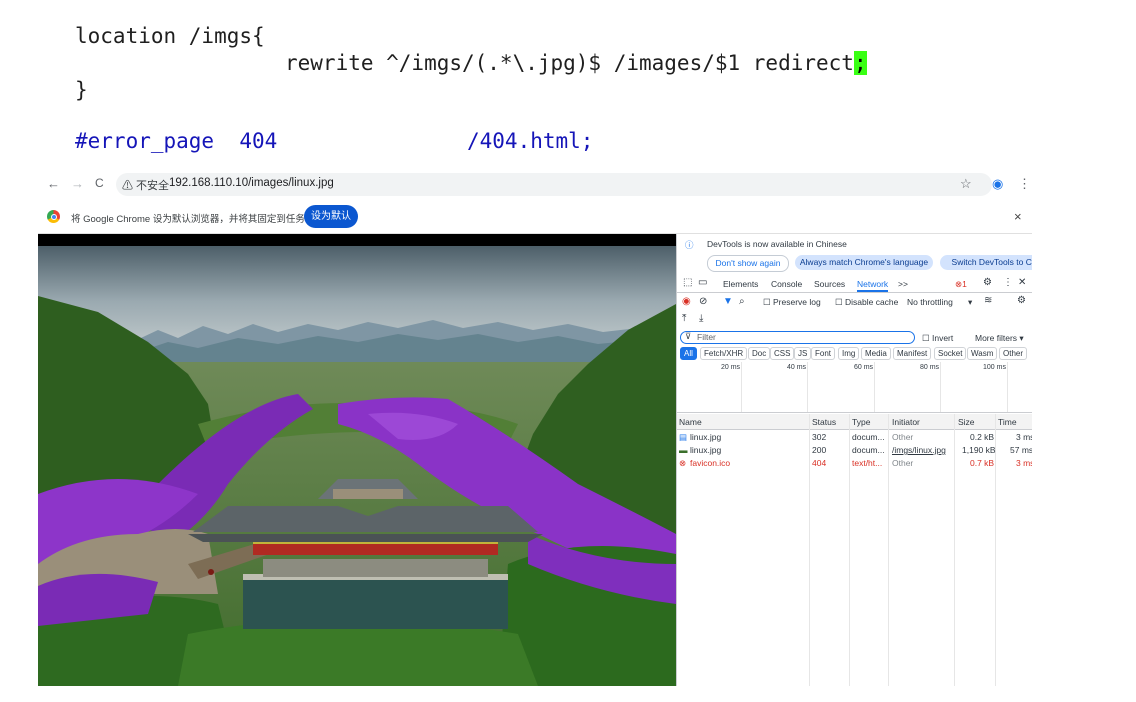  I want to click on omnibox: ⚠ 不安全 192.168.110.10/images/linux.jpg, so click(554, 184).